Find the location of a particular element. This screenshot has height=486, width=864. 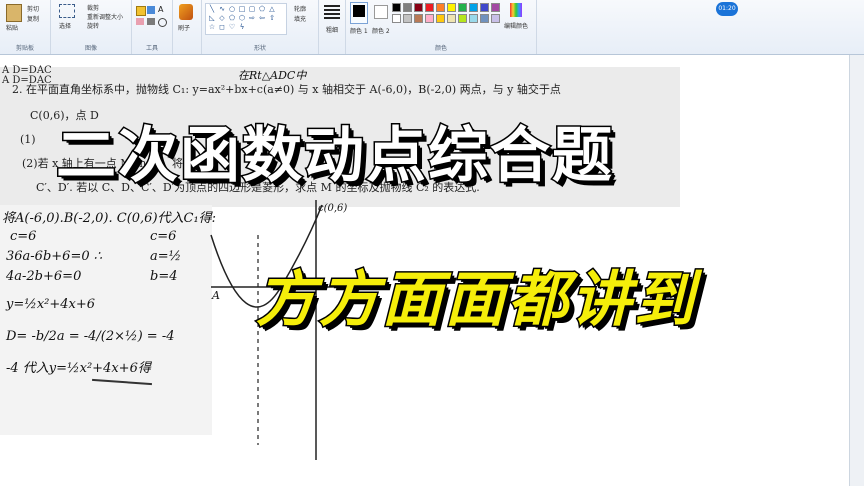

arrow-right-shape-icon: ⇨ is located at coordinates (252, 18).